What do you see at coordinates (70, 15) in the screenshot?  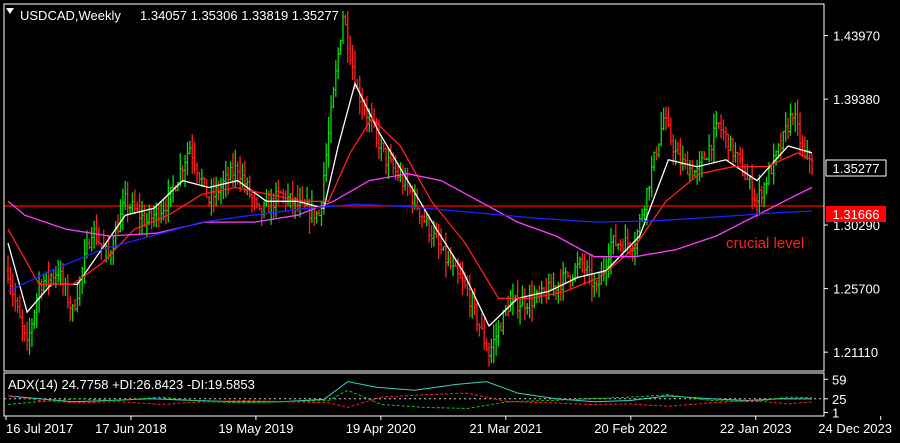 I see `symbol-title: USDCAD,Weekly` at bounding box center [70, 15].